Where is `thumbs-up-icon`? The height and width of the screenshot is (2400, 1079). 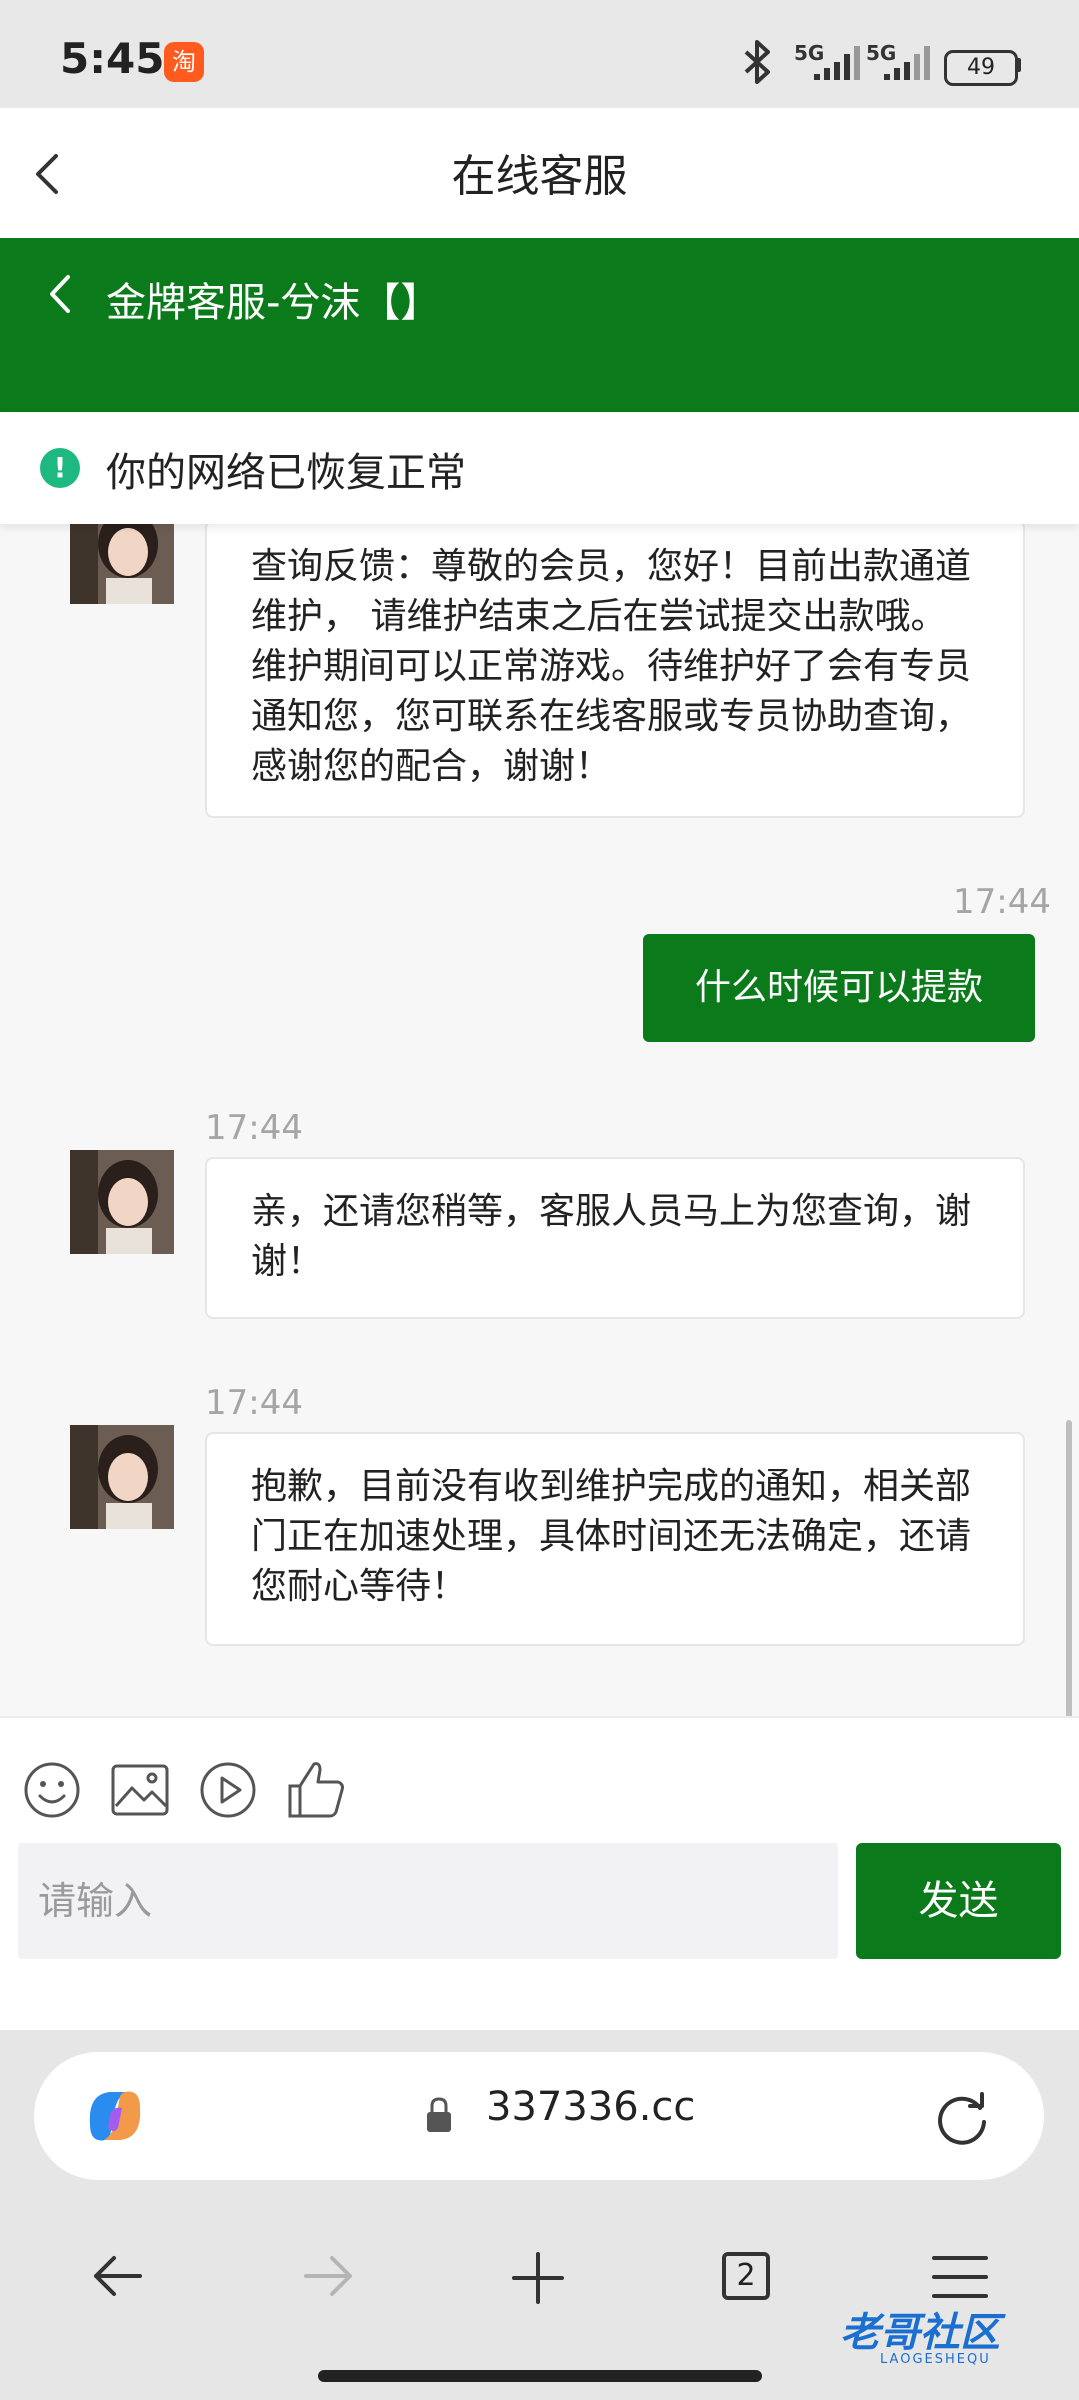
thumbs-up-icon is located at coordinates (317, 1789).